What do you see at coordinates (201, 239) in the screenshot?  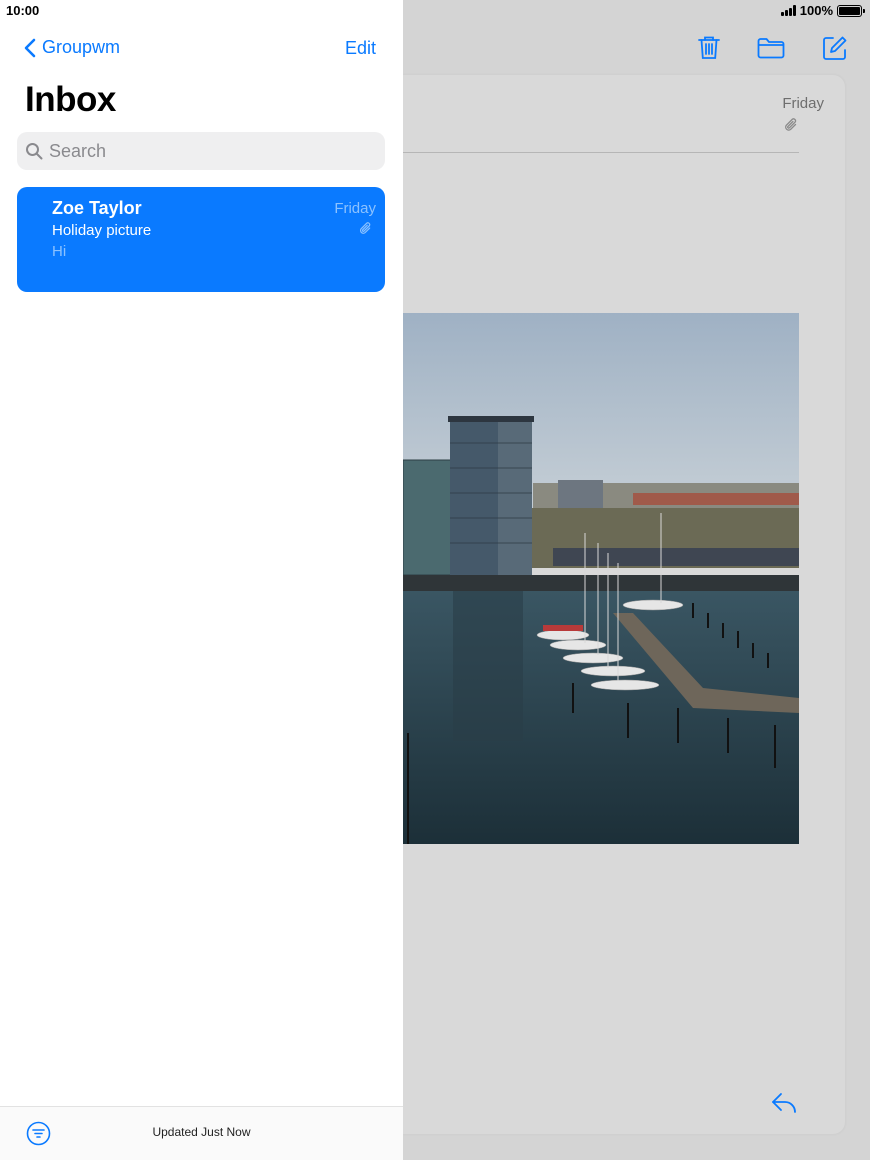 I see `list-item: Zoe Taylor Holiday picture Hi Friday` at bounding box center [201, 239].